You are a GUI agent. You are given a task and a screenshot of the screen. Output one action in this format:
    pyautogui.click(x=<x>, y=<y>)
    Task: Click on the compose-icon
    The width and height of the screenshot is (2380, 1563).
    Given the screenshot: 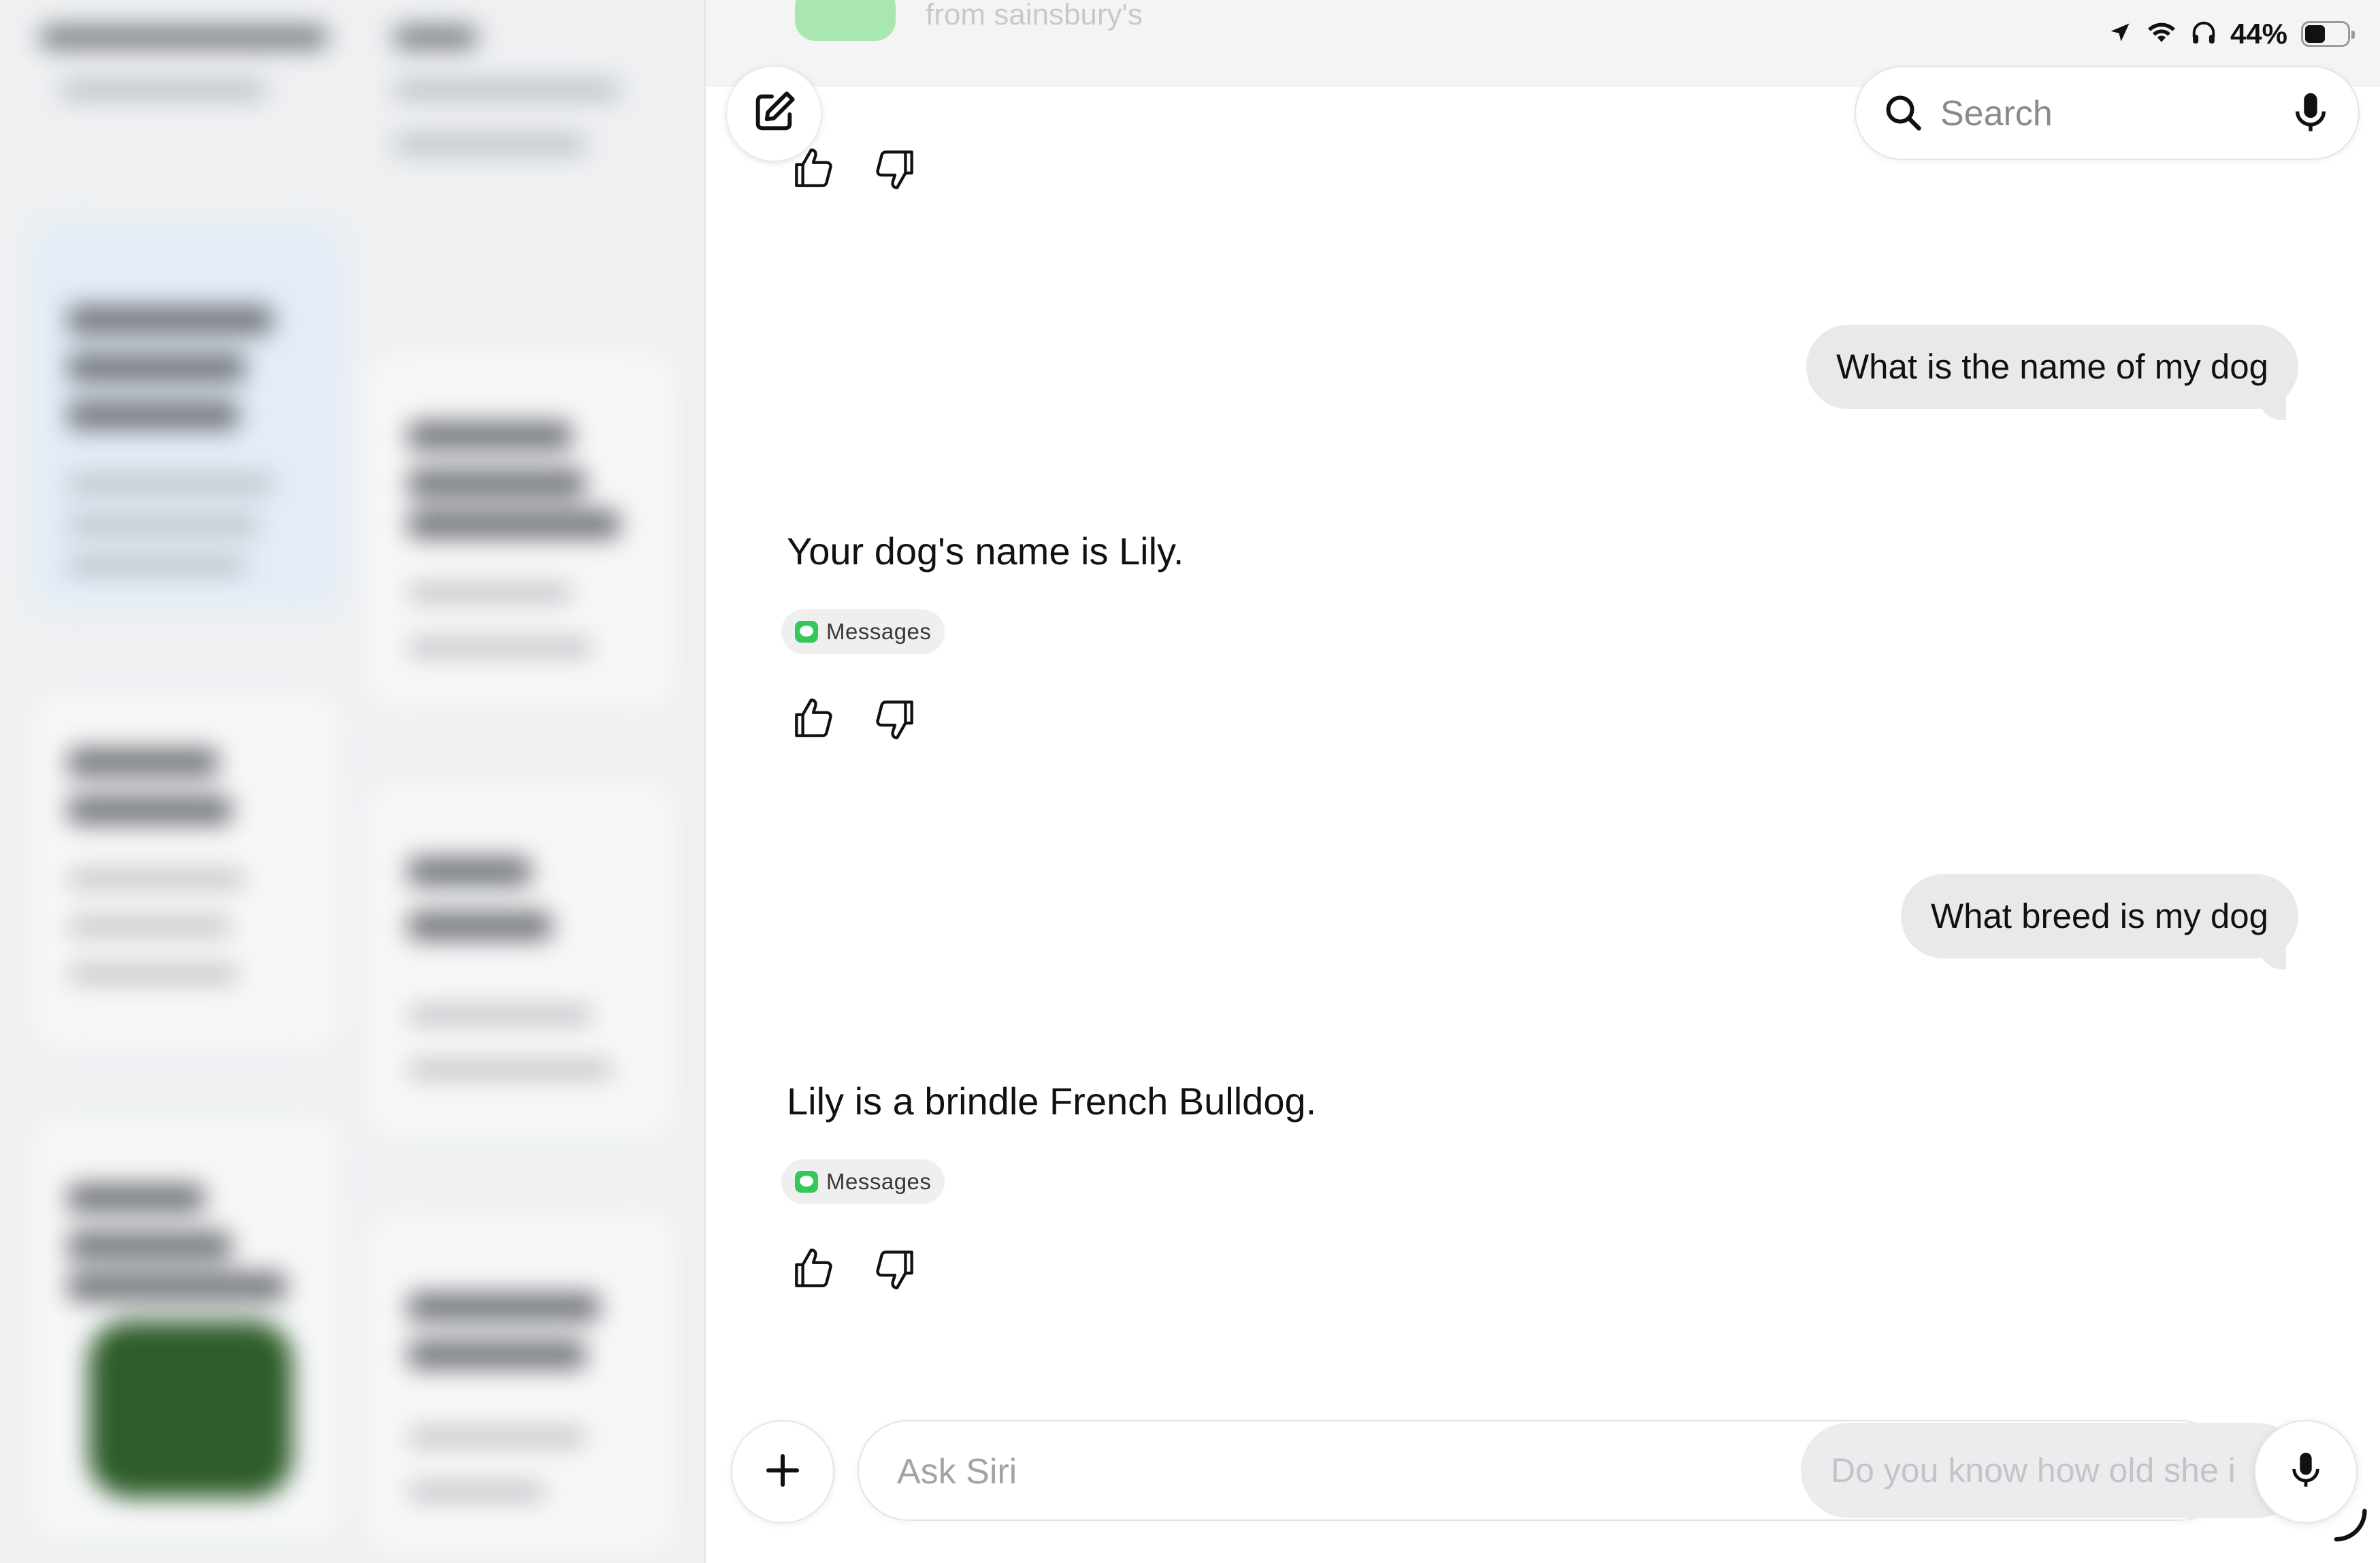 What is the action you would take?
    pyautogui.click(x=774, y=114)
    